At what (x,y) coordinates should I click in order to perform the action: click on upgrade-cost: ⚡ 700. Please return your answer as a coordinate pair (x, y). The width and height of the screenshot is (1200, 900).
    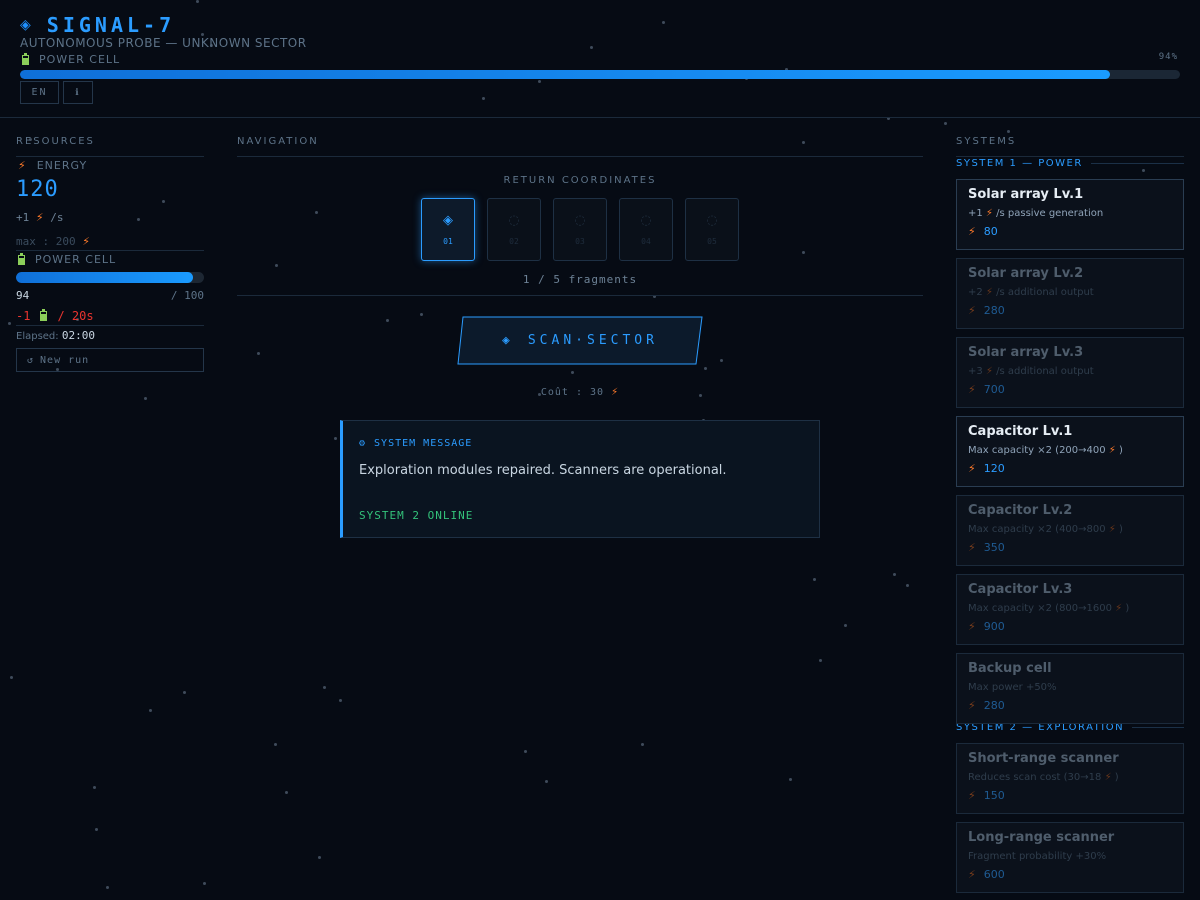
    Looking at the image, I should click on (1070, 389).